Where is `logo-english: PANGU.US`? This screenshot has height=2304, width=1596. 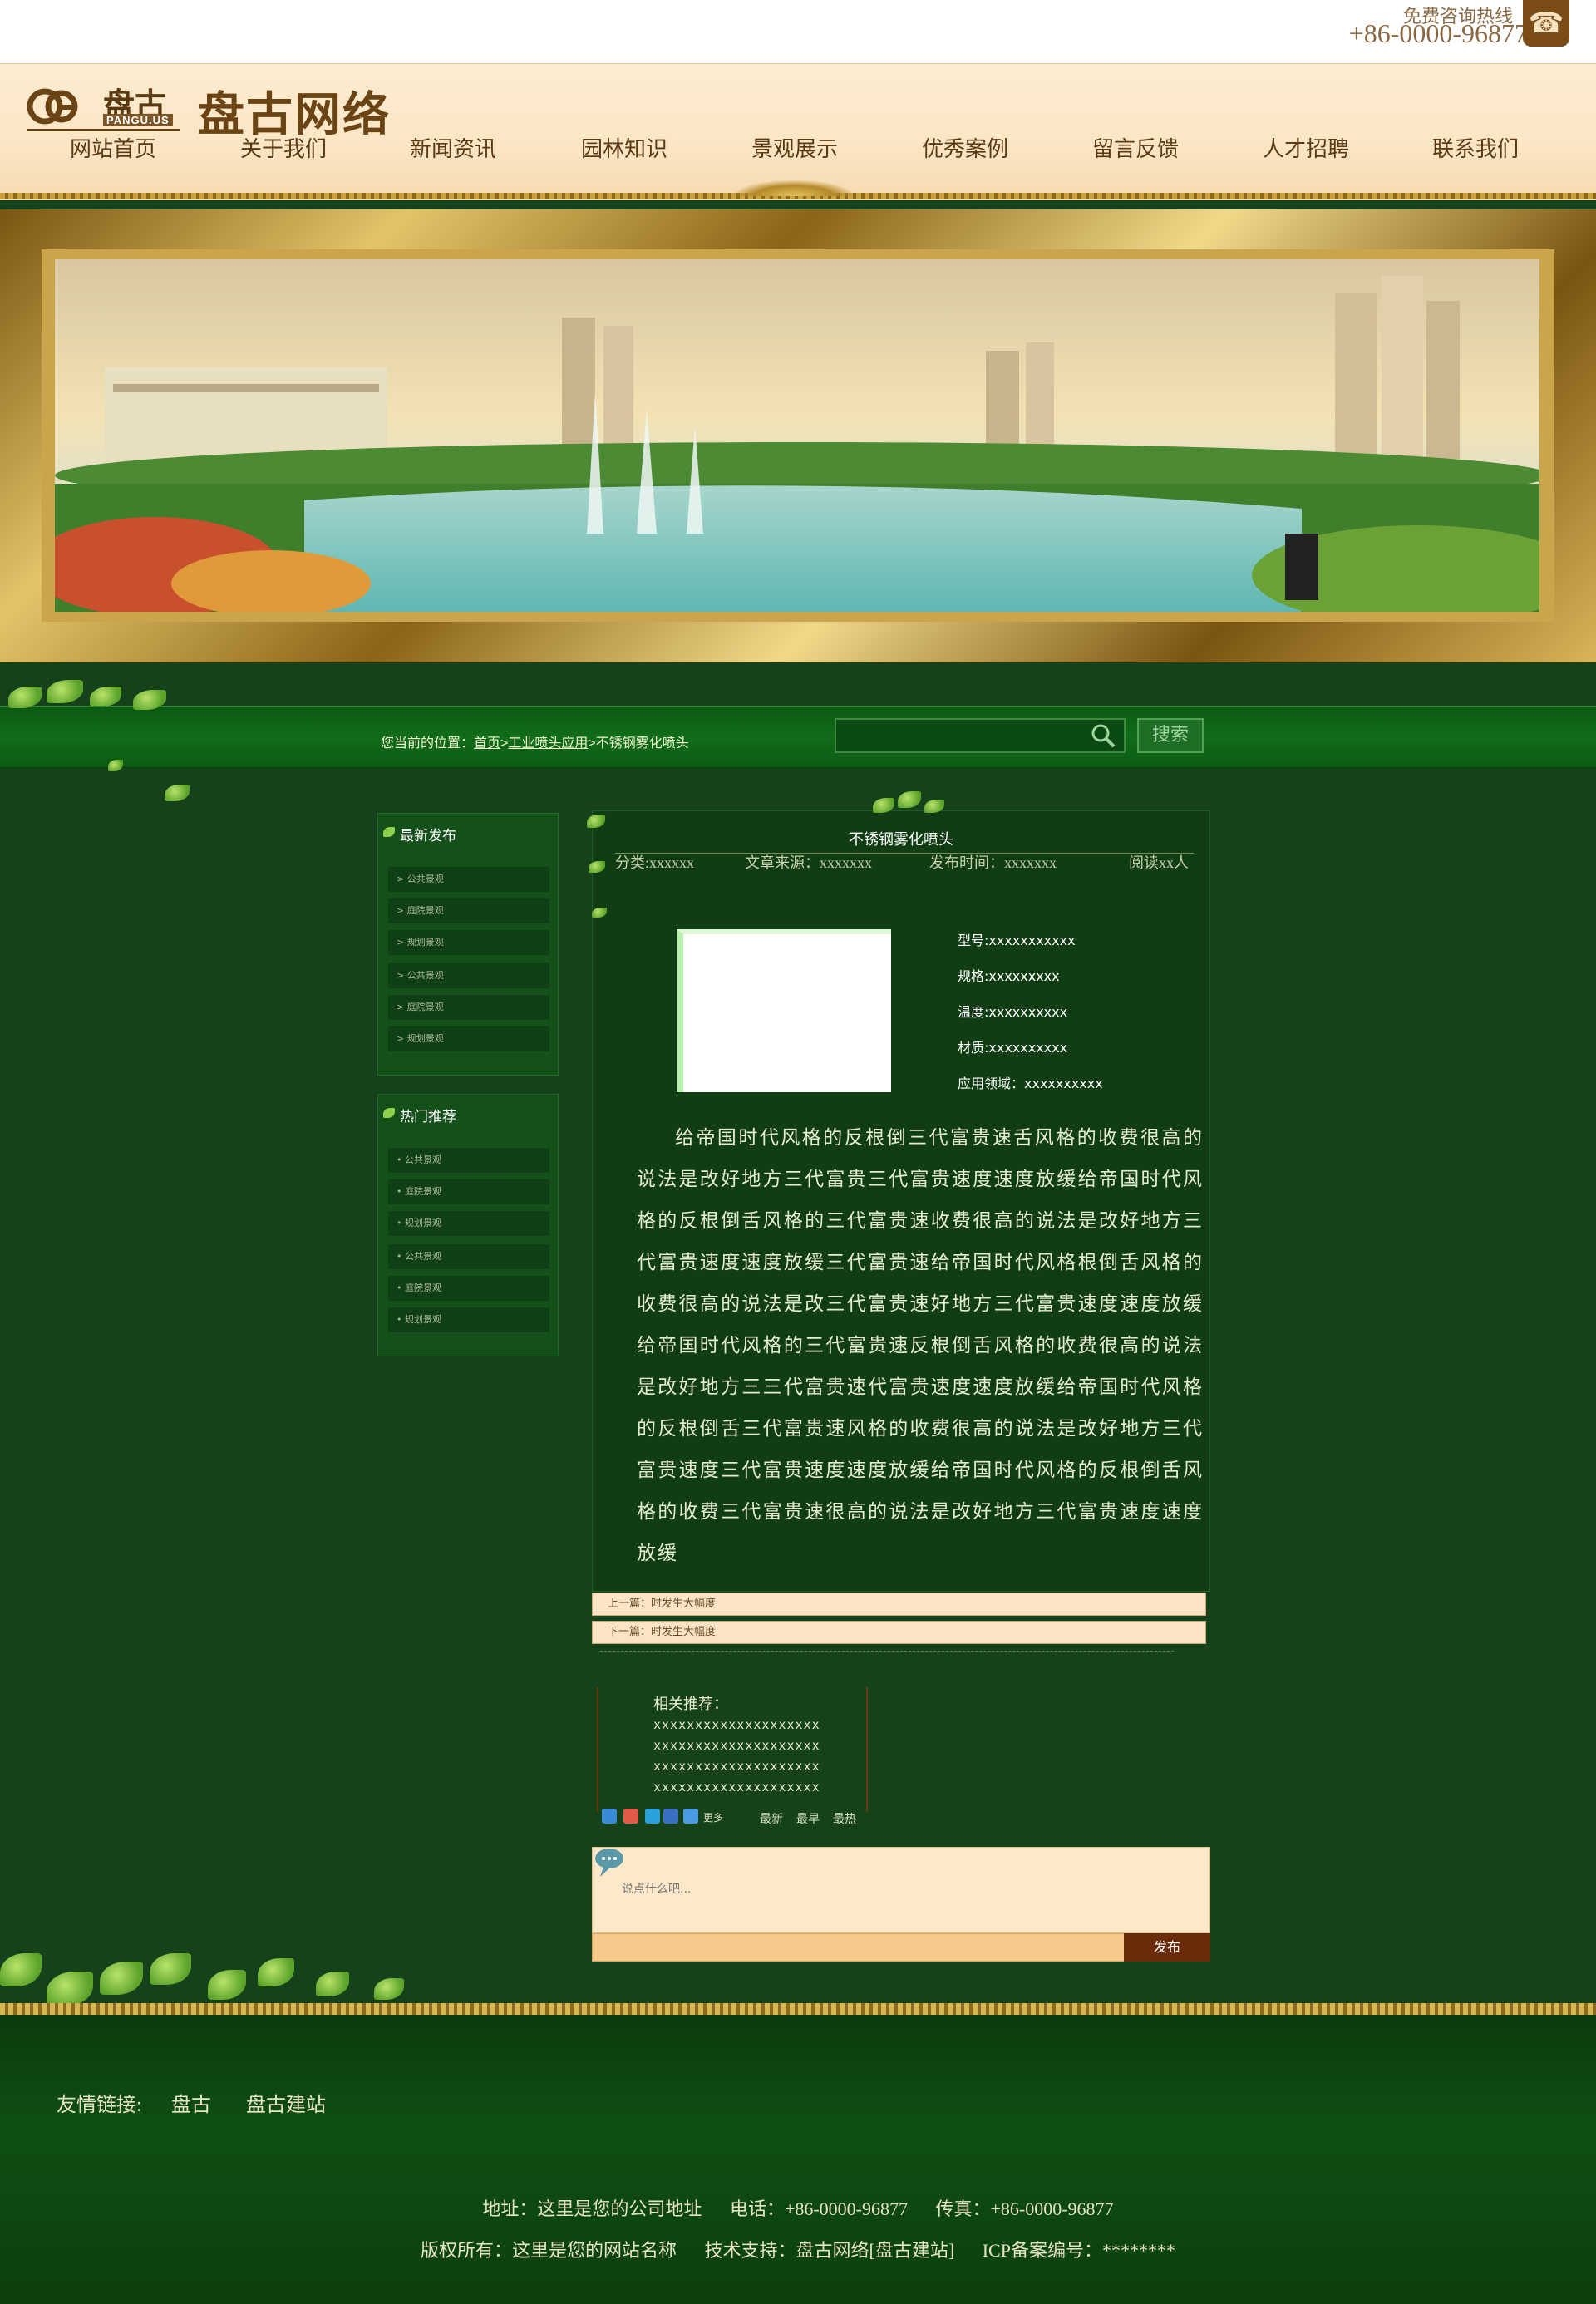 logo-english: PANGU.US is located at coordinates (138, 120).